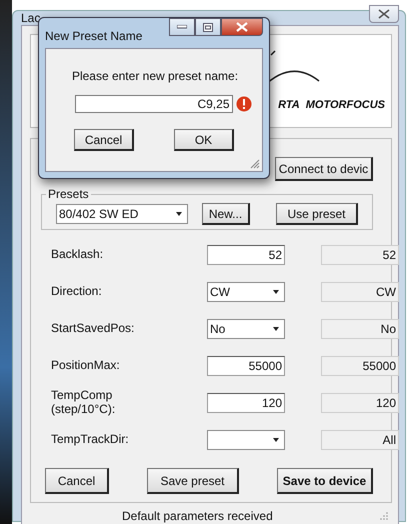 Image resolution: width=412 pixels, height=524 pixels. I want to click on device-value-field: No, so click(360, 328).